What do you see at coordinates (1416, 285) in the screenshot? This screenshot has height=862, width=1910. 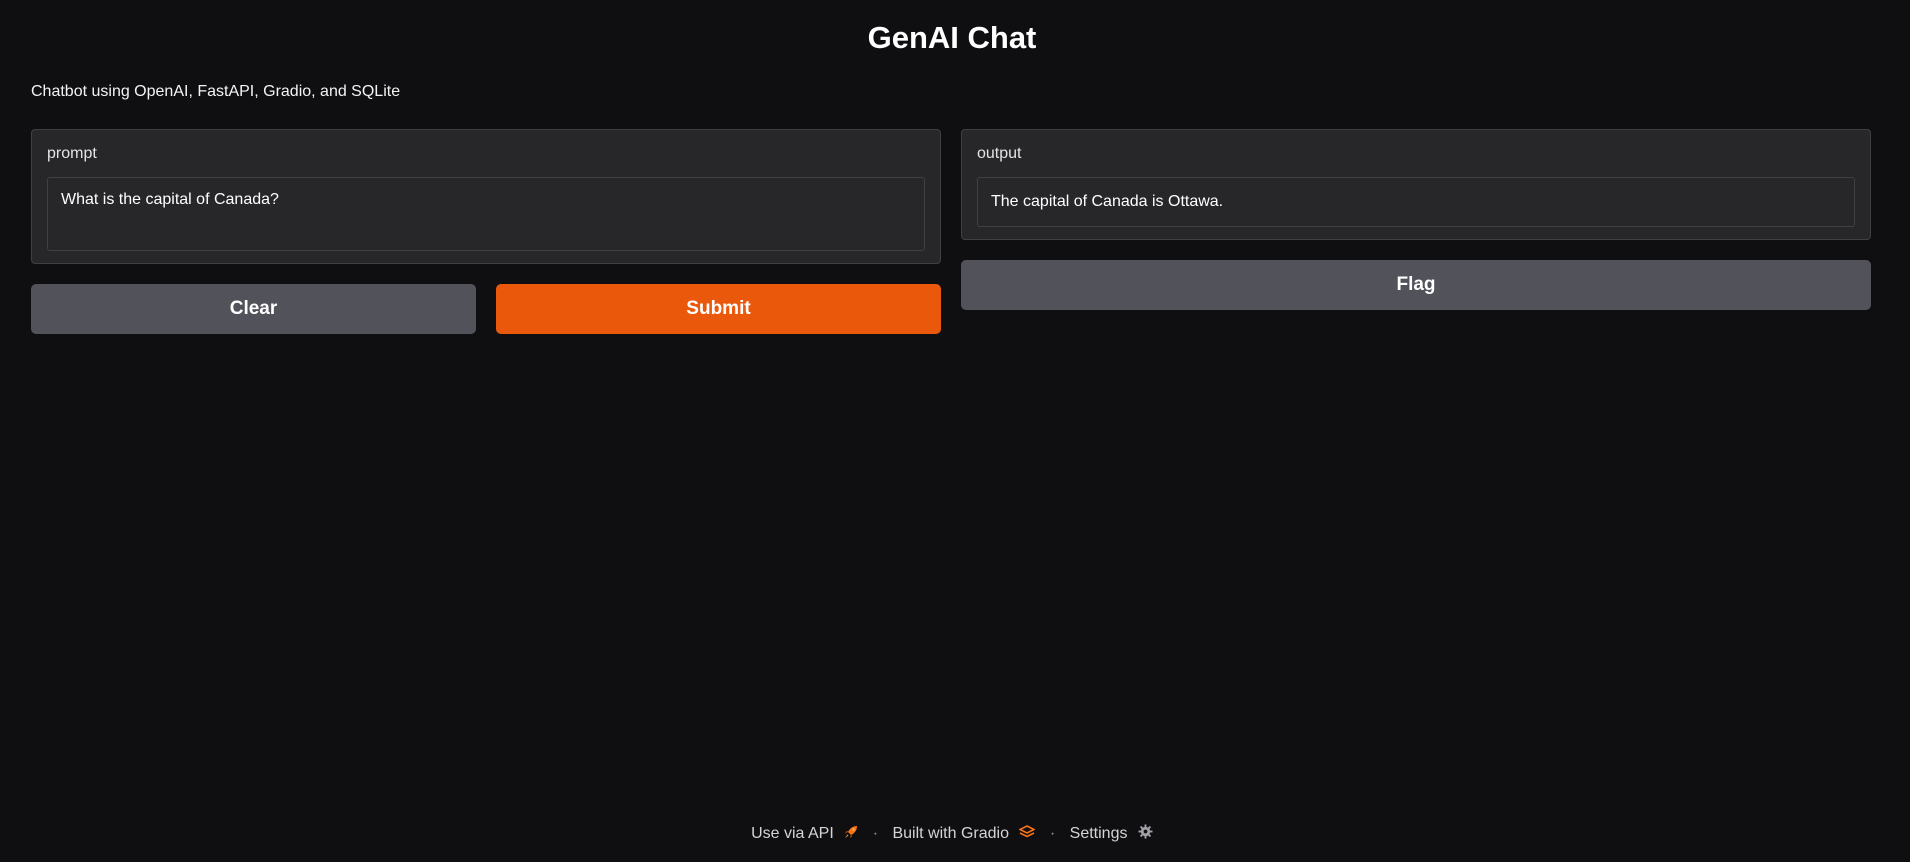 I see `flag-button: Flag` at bounding box center [1416, 285].